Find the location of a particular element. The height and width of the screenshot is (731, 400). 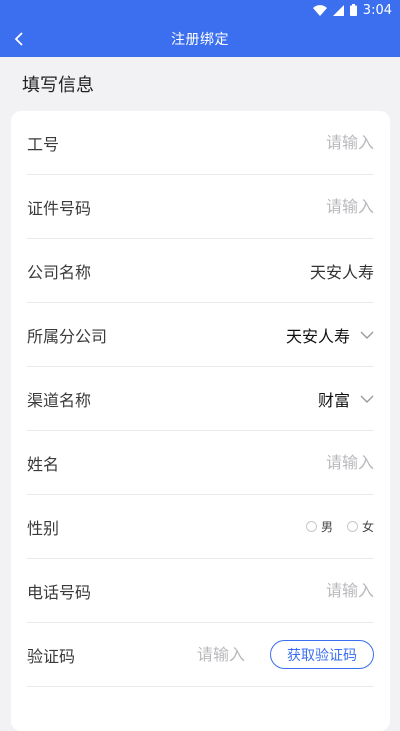

id-number-label: 证件号码 is located at coordinates (59, 208).